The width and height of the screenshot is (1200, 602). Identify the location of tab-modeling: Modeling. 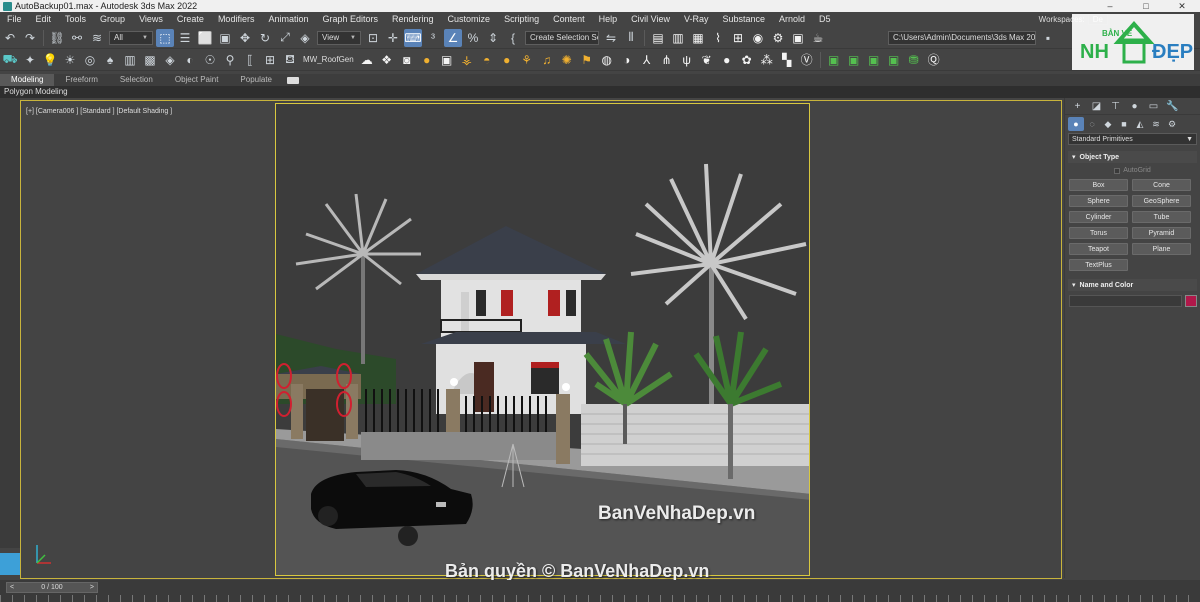
(27, 80).